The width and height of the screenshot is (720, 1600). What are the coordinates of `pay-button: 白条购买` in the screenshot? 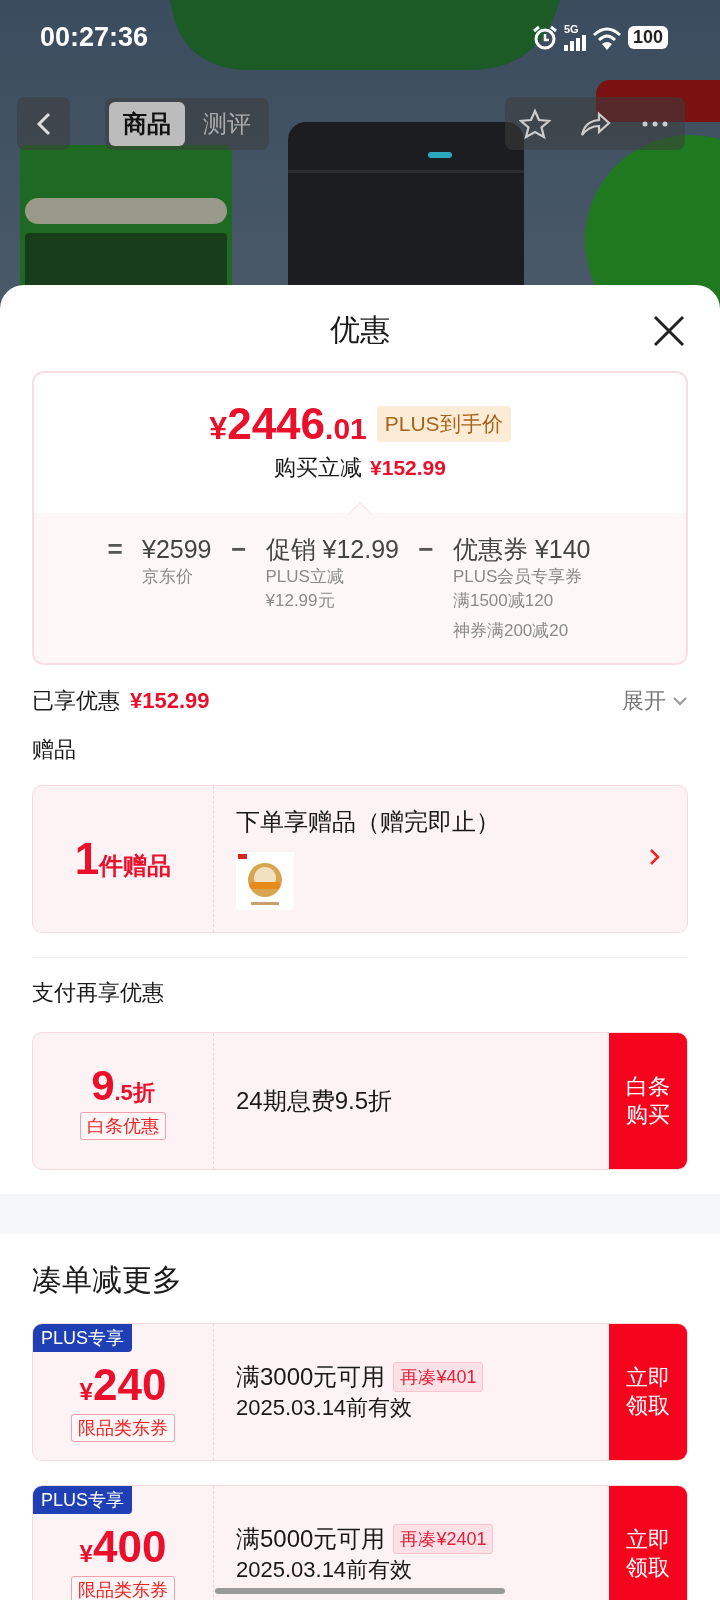 It's located at (648, 1101).